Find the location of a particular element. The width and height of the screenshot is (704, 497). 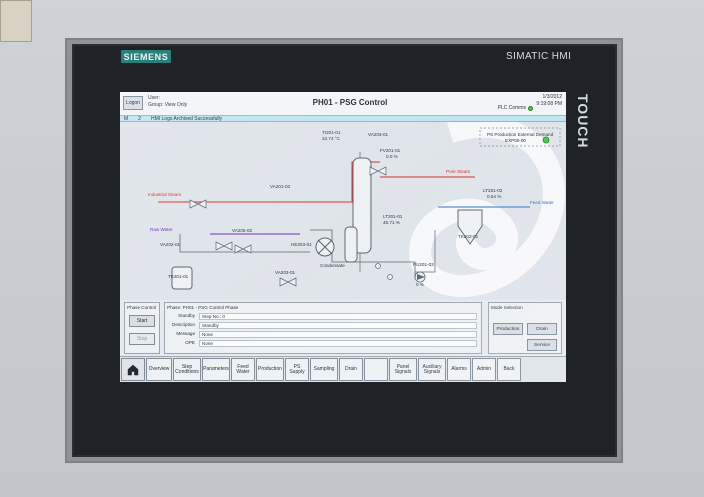

date-text: 1/3/2012 is located at coordinates (552, 97).